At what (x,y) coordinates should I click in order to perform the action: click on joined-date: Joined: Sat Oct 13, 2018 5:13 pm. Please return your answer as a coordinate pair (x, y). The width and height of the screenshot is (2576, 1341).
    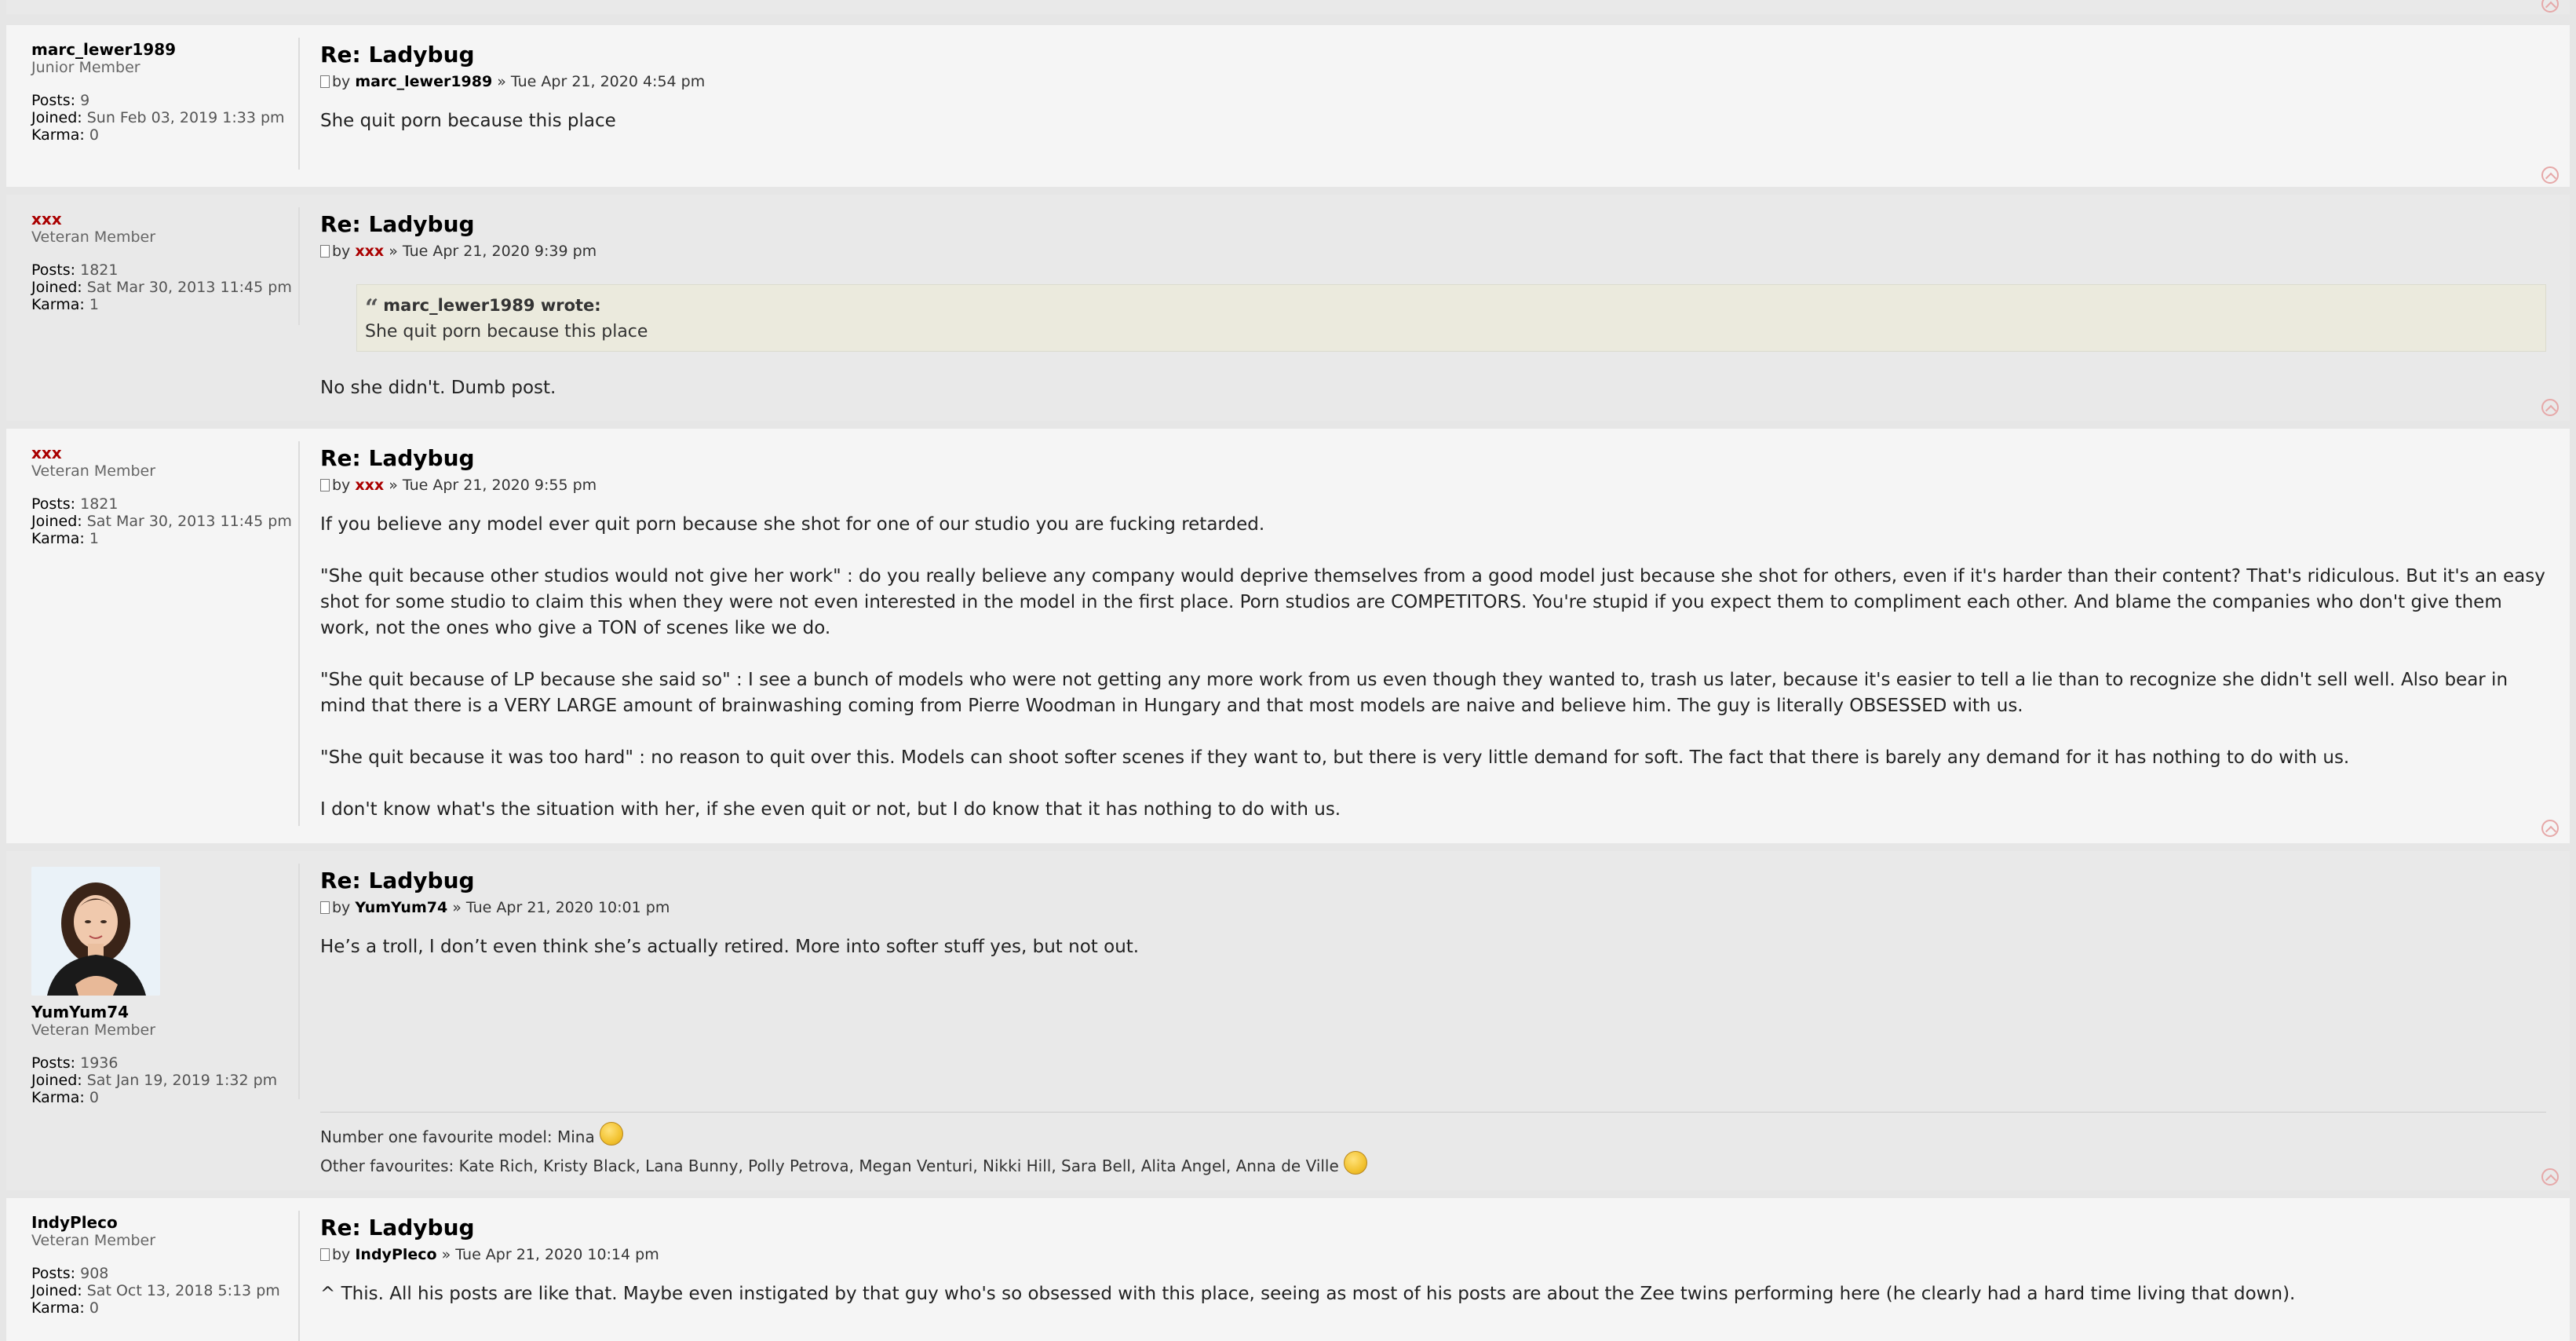
    Looking at the image, I should click on (164, 1291).